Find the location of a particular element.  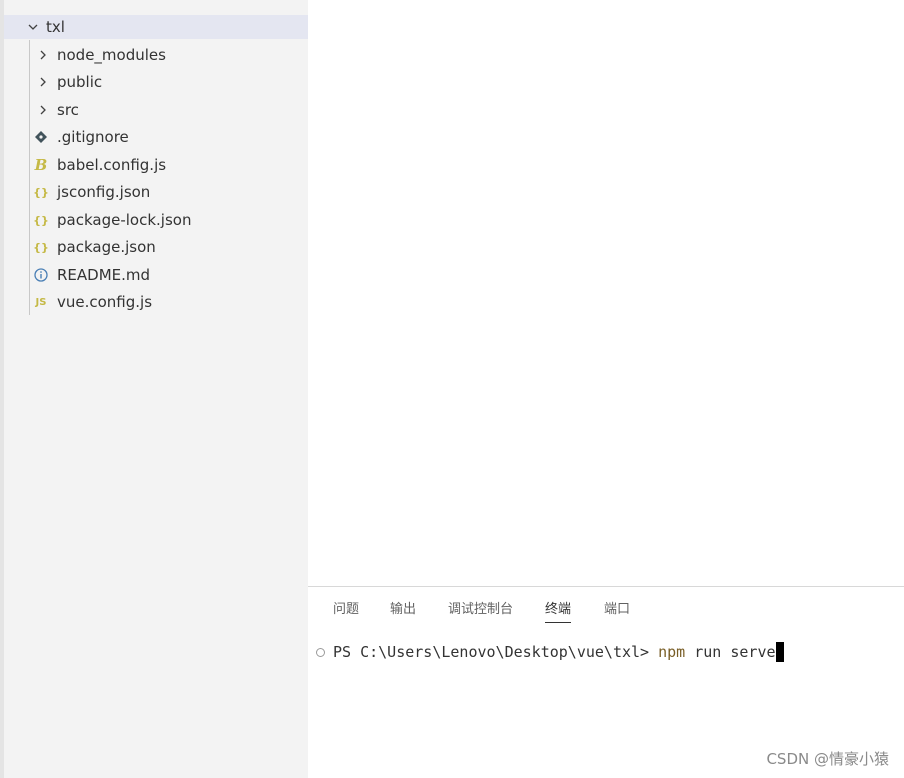

tree-folder-label: src is located at coordinates (68, 110).